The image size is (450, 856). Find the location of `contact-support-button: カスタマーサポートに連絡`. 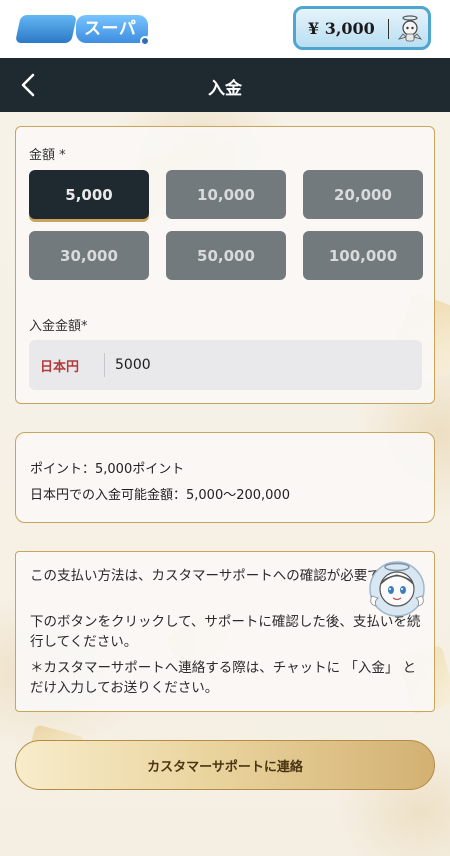

contact-support-button: カスタマーサポートに連絡 is located at coordinates (225, 765).